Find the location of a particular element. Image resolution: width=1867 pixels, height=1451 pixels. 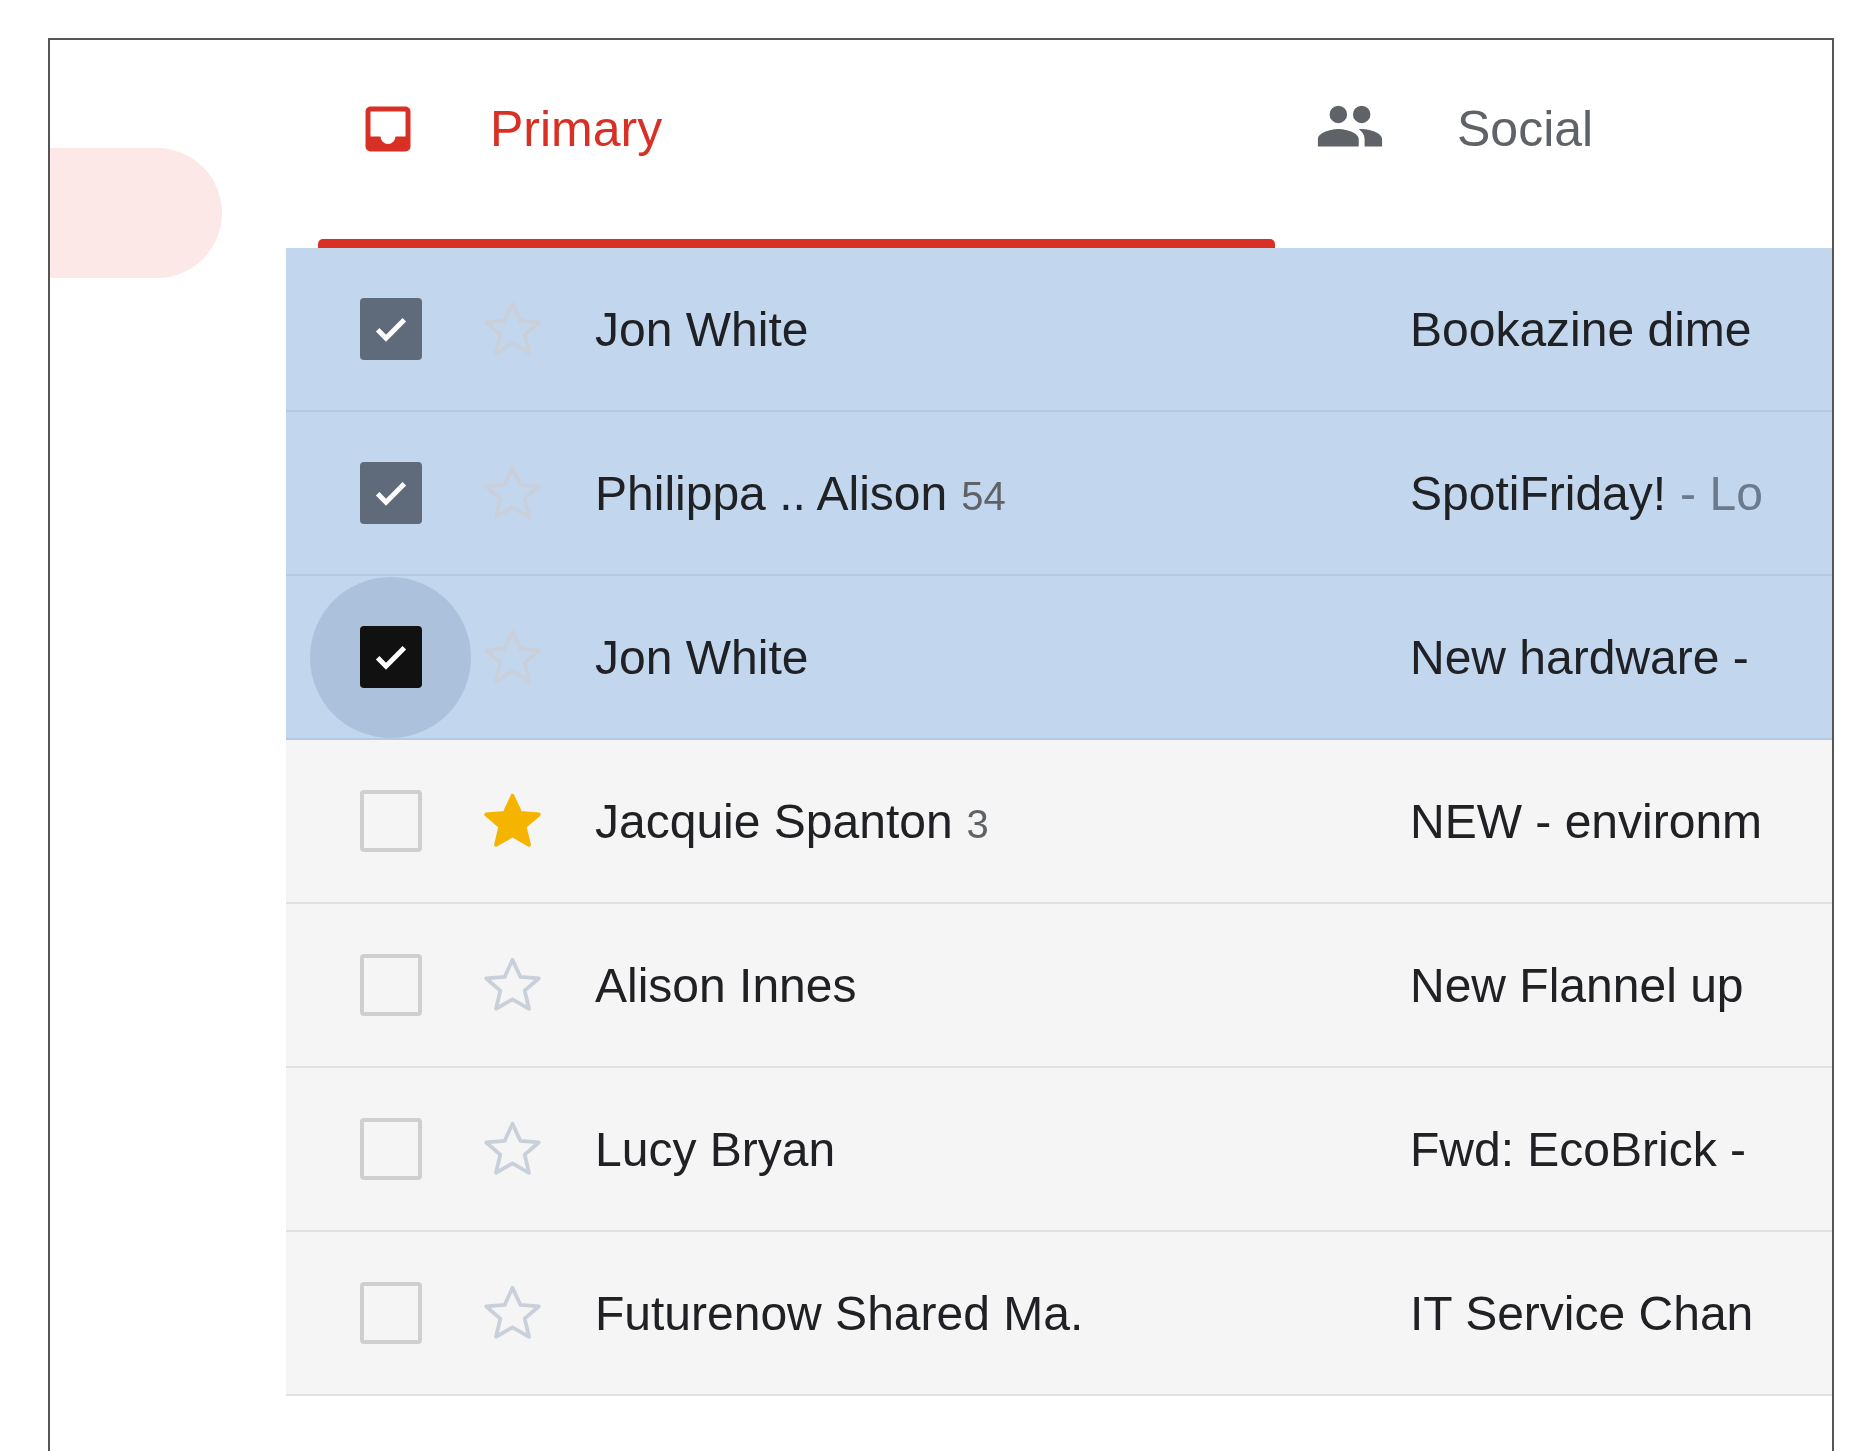

email-subject: Fwd: EcoBrick - is located at coordinates (1578, 1149).